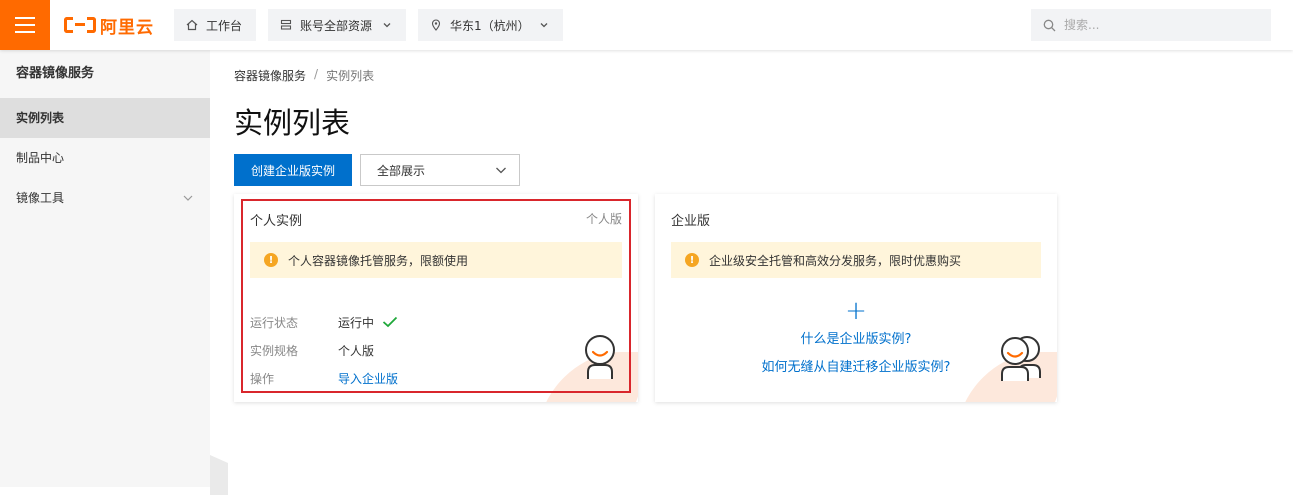 This screenshot has height=495, width=1293. What do you see at coordinates (127, 27) in the screenshot?
I see `logo-text: 阿里云` at bounding box center [127, 27].